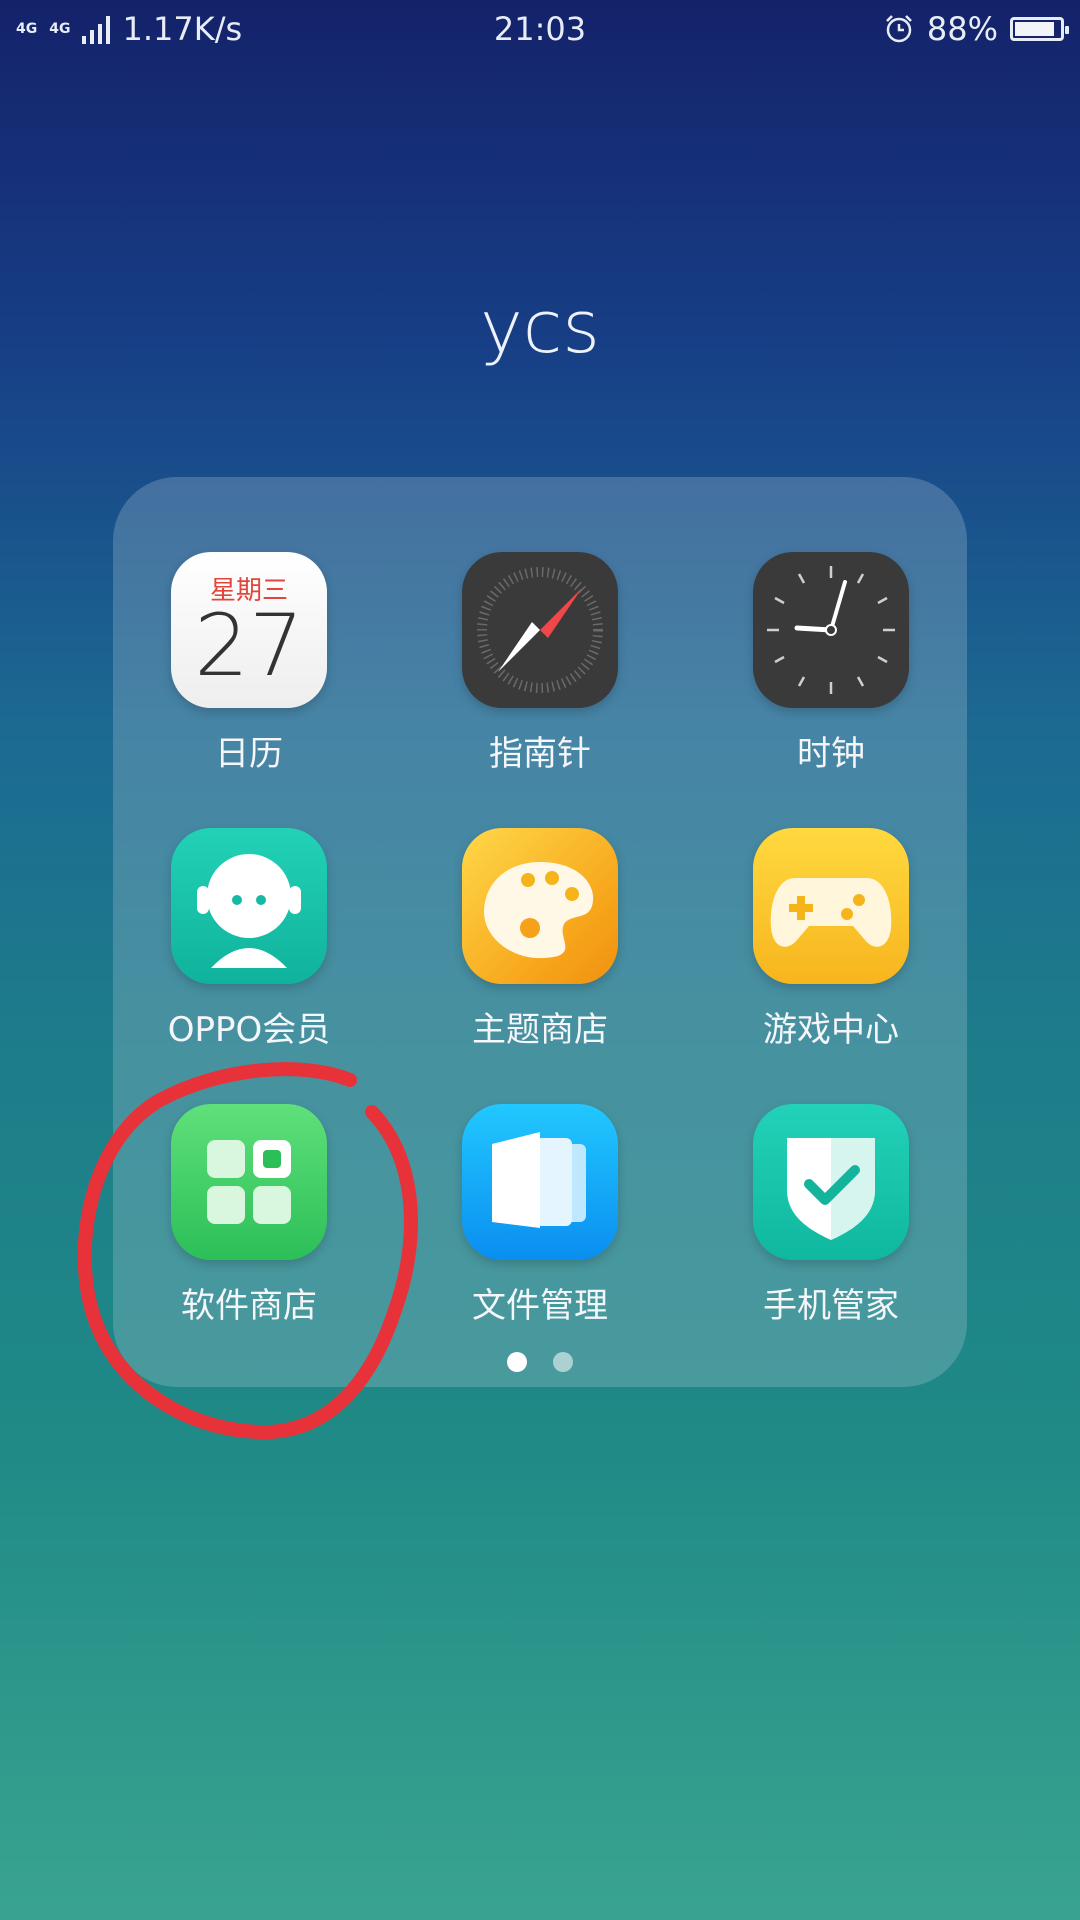 The width and height of the screenshot is (1080, 1920). I want to click on app-calendar: 星期三 27 日历, so click(249, 625).